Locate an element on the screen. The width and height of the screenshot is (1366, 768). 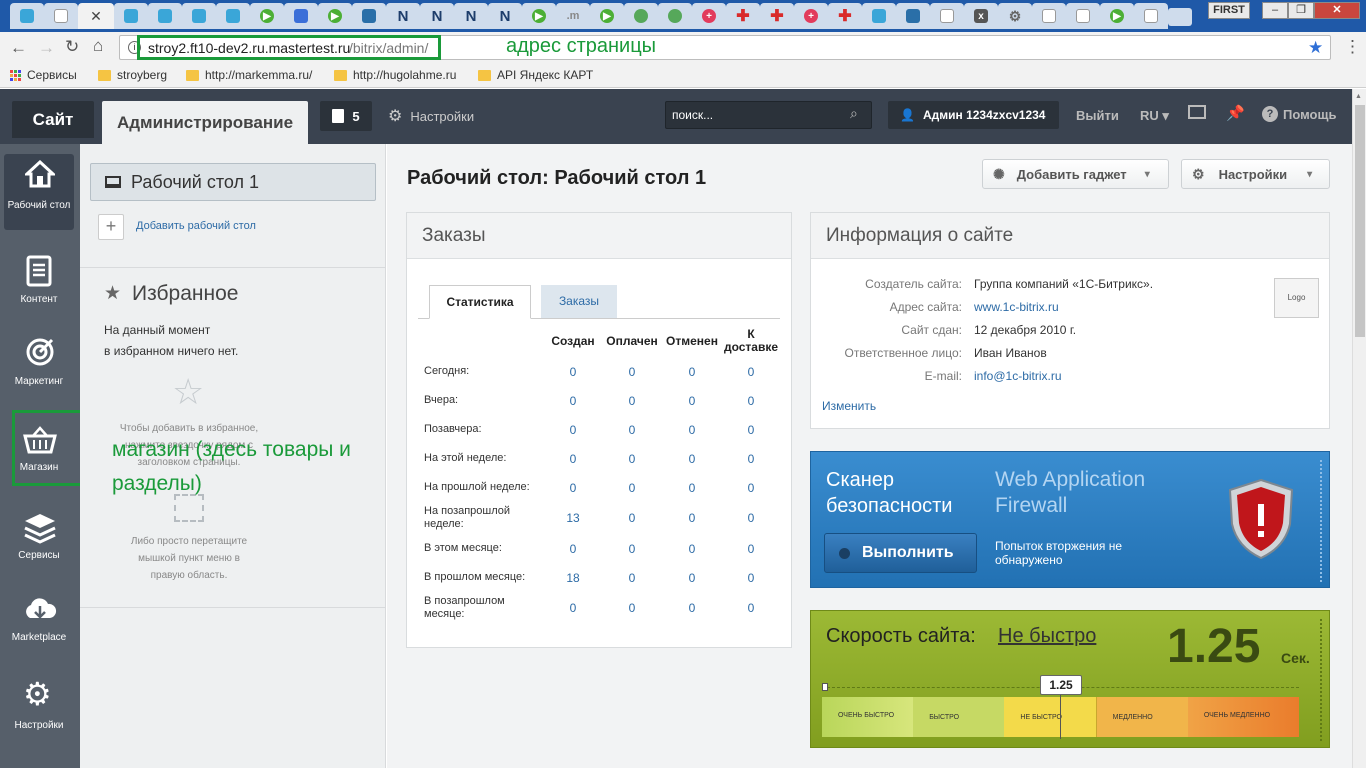
bookmark-markemma: http://markemma.ru/ is located at coordinates (249, 75).